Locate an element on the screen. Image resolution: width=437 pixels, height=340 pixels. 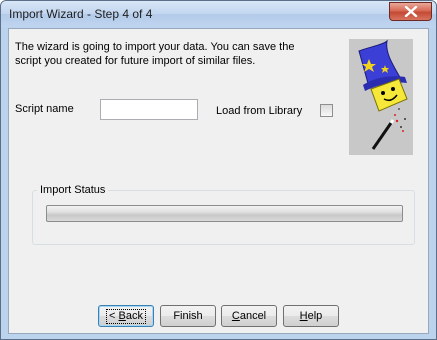
help-button: Help is located at coordinates (311, 316).